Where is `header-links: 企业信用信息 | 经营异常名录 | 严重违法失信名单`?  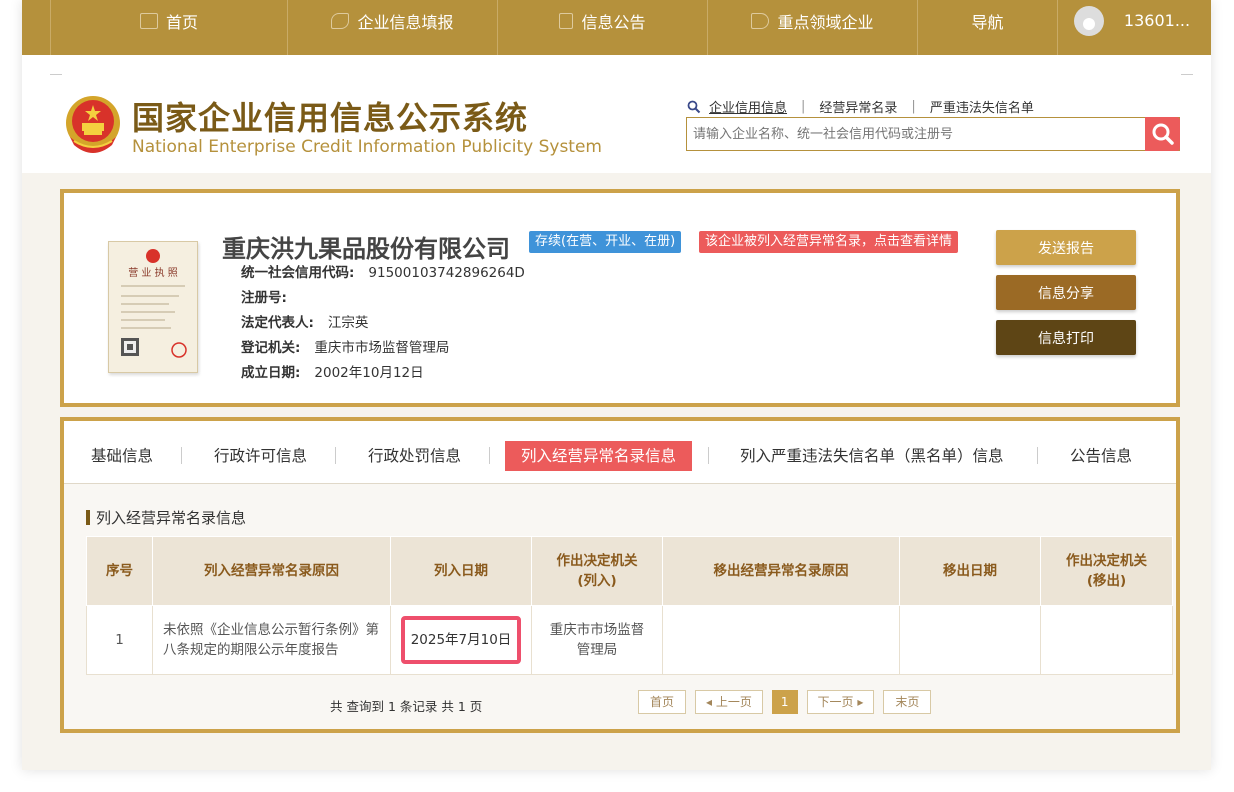 header-links: 企业信用信息 | 经营异常名录 | 严重违法失信名单 is located at coordinates (860, 106).